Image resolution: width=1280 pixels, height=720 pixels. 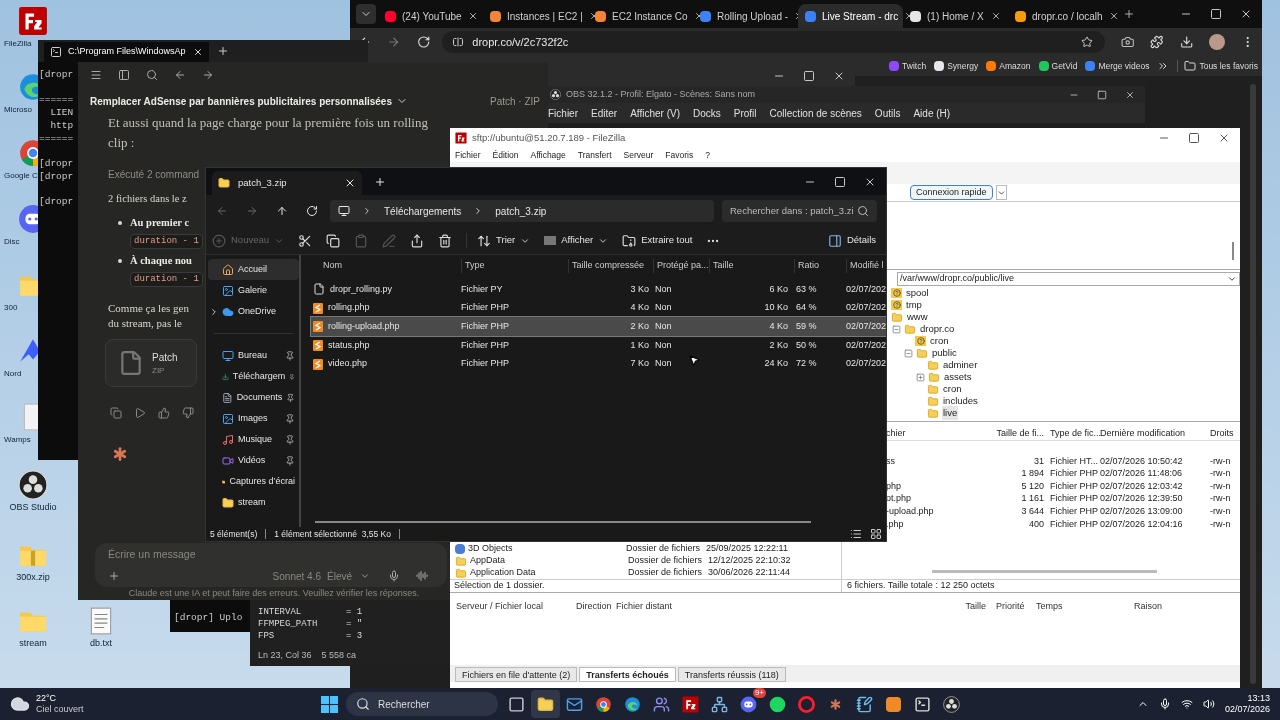 I want to click on menu-icon, so click(x=96, y=75).